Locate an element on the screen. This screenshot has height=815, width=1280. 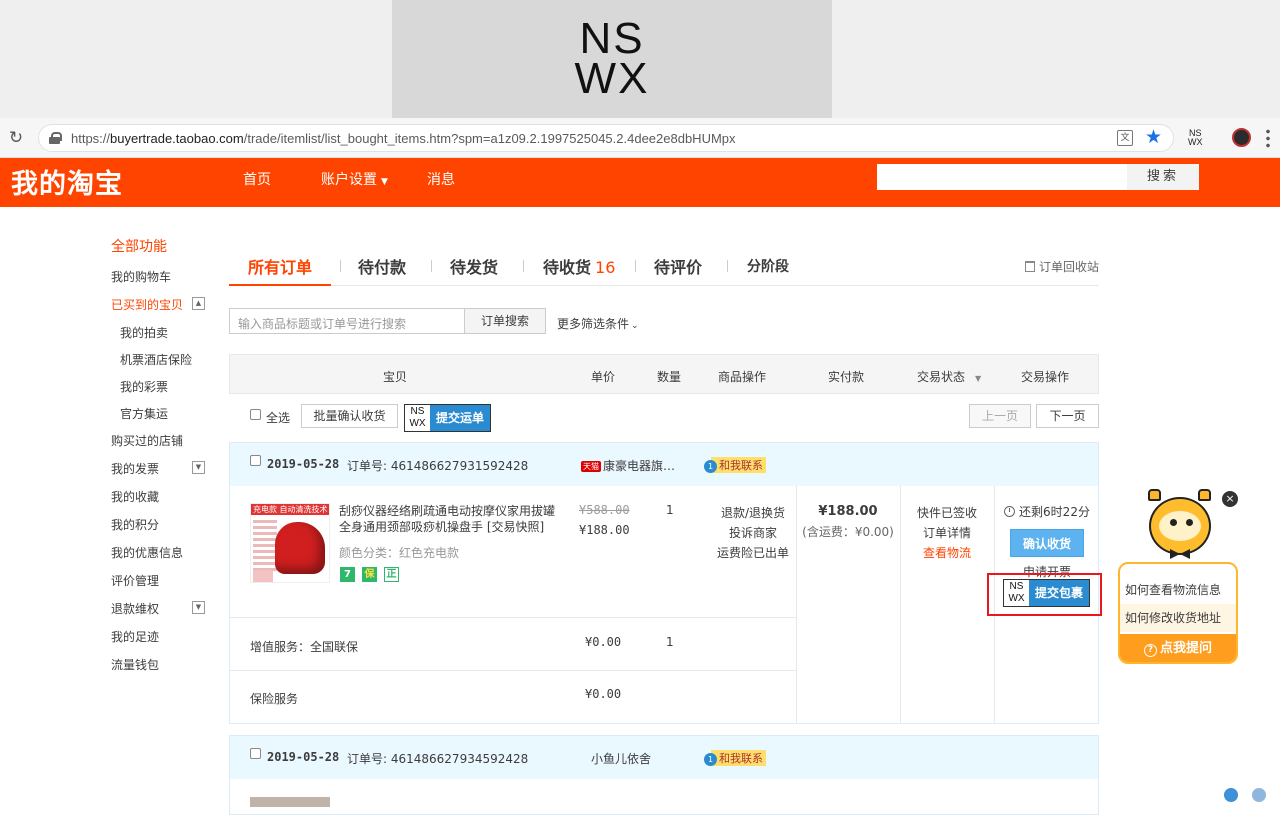
brand-logo: 我的淘宝 is located at coordinates (67, 181).